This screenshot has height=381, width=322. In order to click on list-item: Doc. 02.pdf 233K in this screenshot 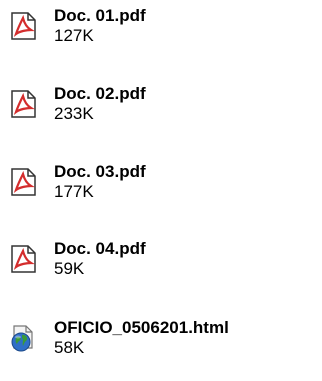, I will do `click(163, 111)`.